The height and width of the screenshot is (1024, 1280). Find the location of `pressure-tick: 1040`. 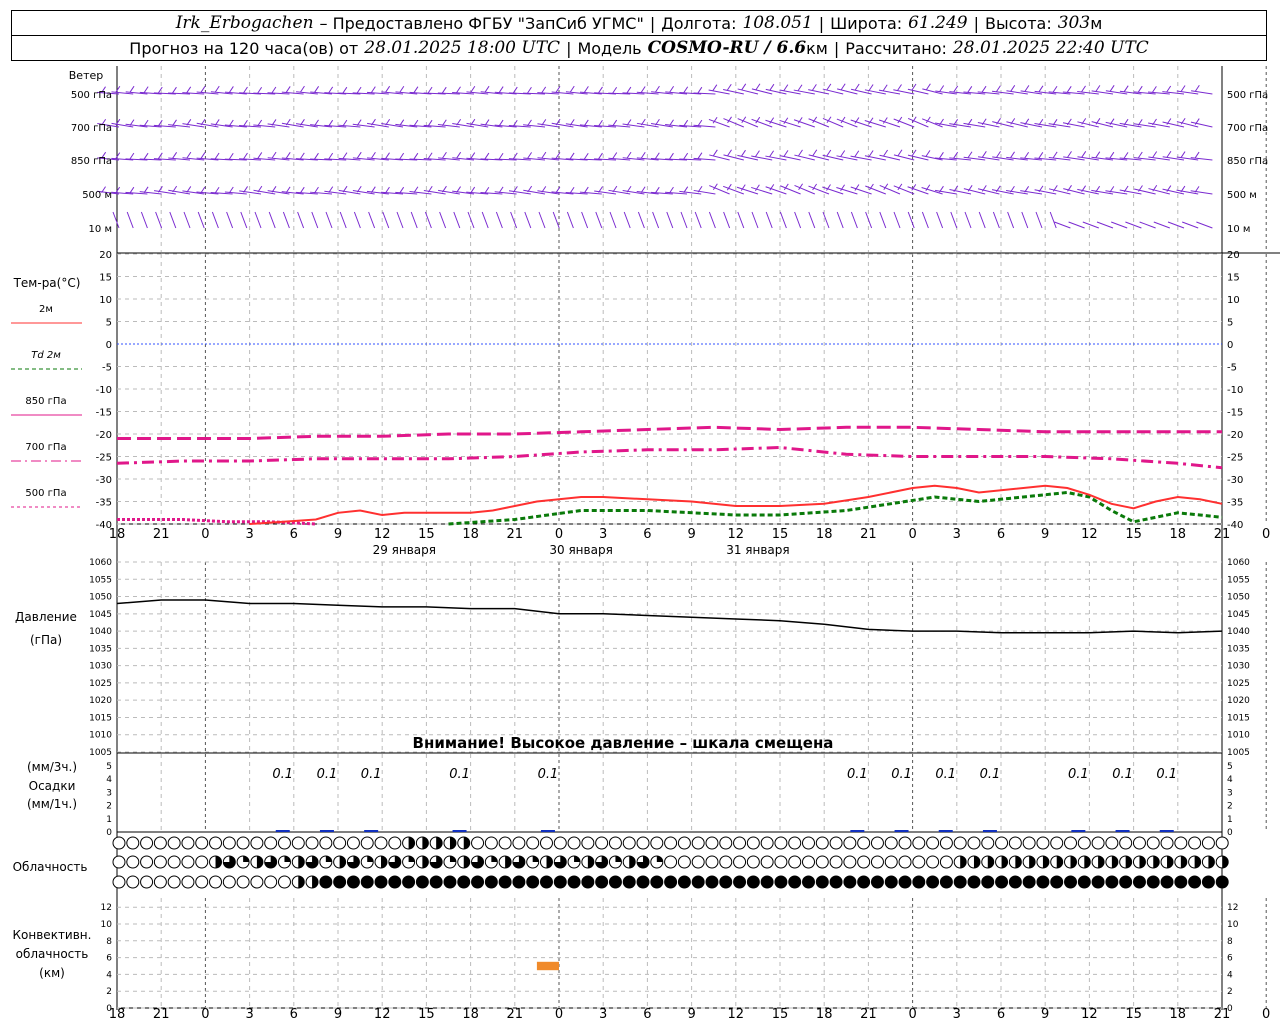

pressure-tick: 1040 is located at coordinates (1238, 632).